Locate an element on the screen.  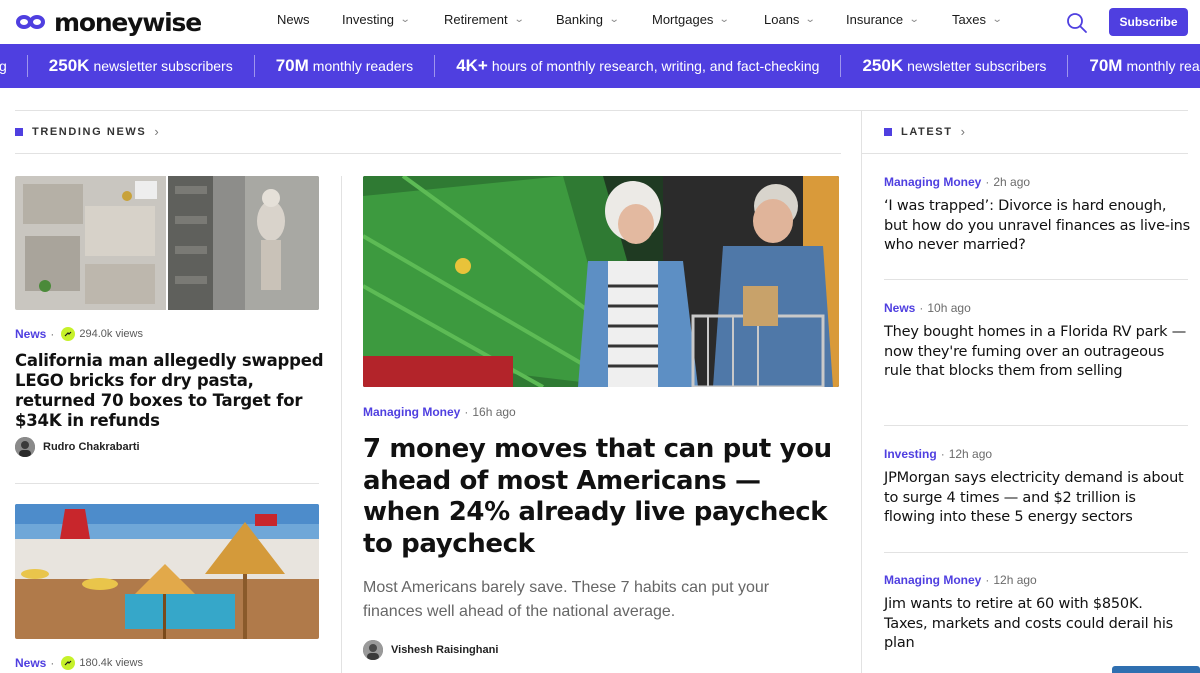
publish-time: 10h ago is located at coordinates (949, 308).